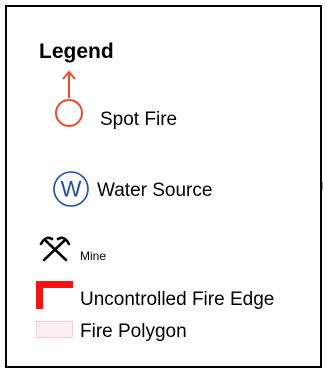  I want to click on fire-polygon-swatch, so click(54, 329).